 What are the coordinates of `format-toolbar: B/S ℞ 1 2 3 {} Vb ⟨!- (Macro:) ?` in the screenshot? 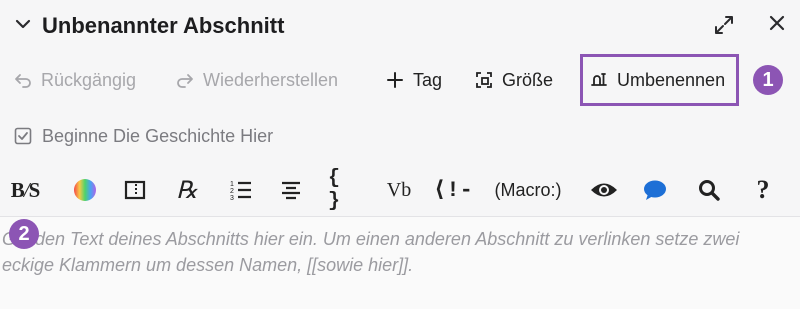 It's located at (400, 190).